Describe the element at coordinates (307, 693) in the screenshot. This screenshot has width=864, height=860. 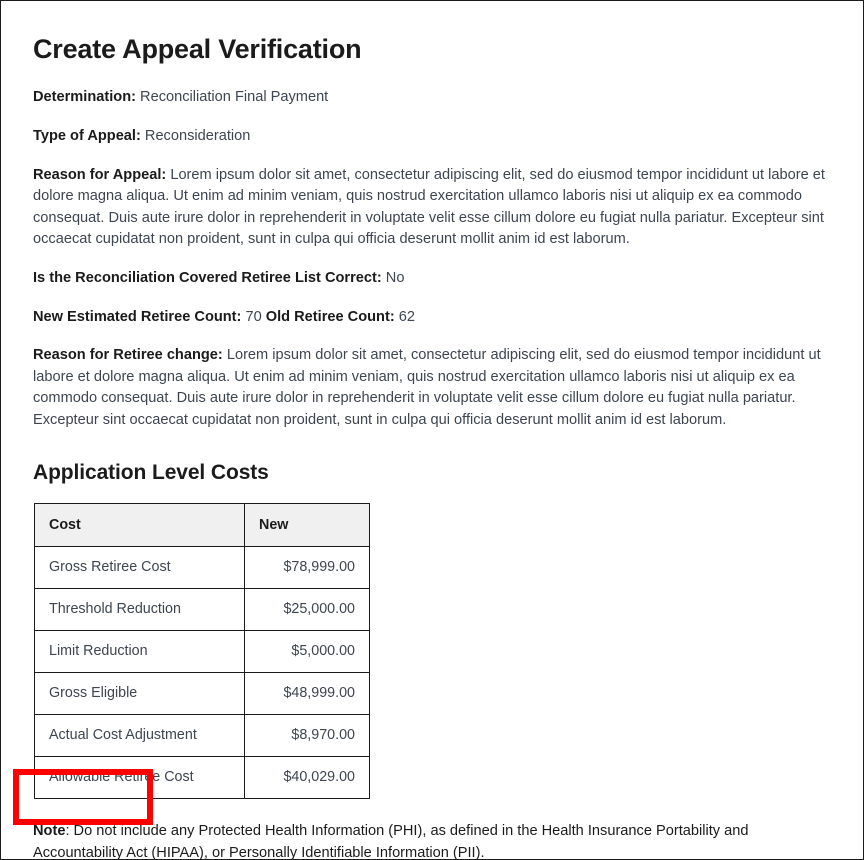
I see `cell-cost-amount: $48,999.00` at that location.